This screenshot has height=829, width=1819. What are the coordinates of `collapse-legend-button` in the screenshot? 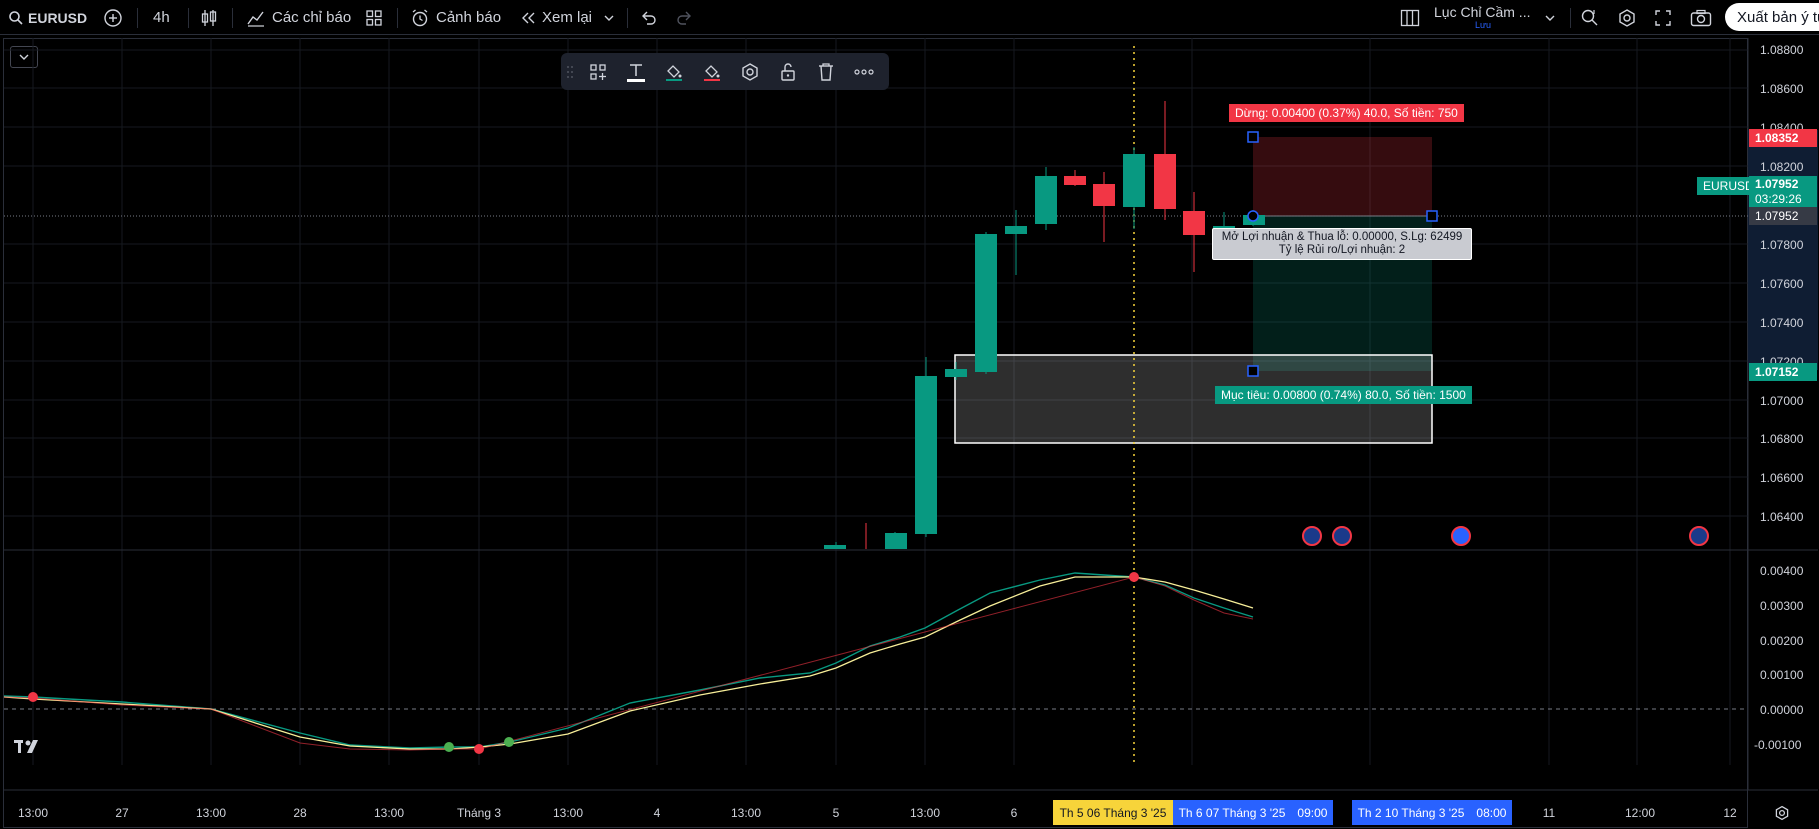 It's located at (24, 57).